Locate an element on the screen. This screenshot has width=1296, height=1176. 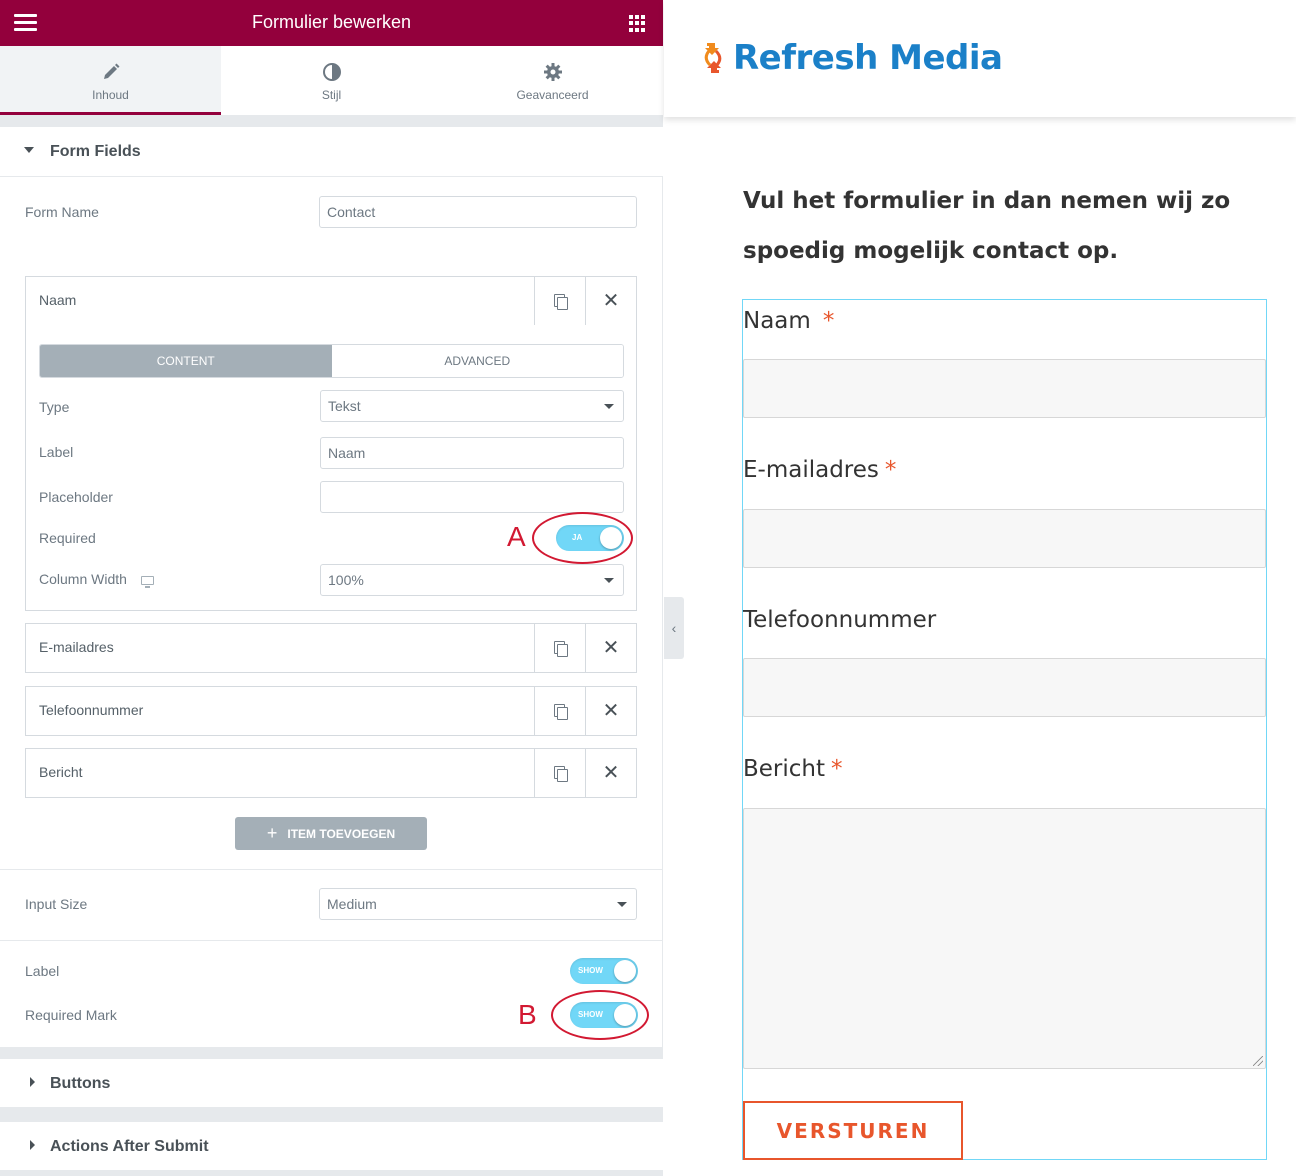
divider is located at coordinates (331, 940).